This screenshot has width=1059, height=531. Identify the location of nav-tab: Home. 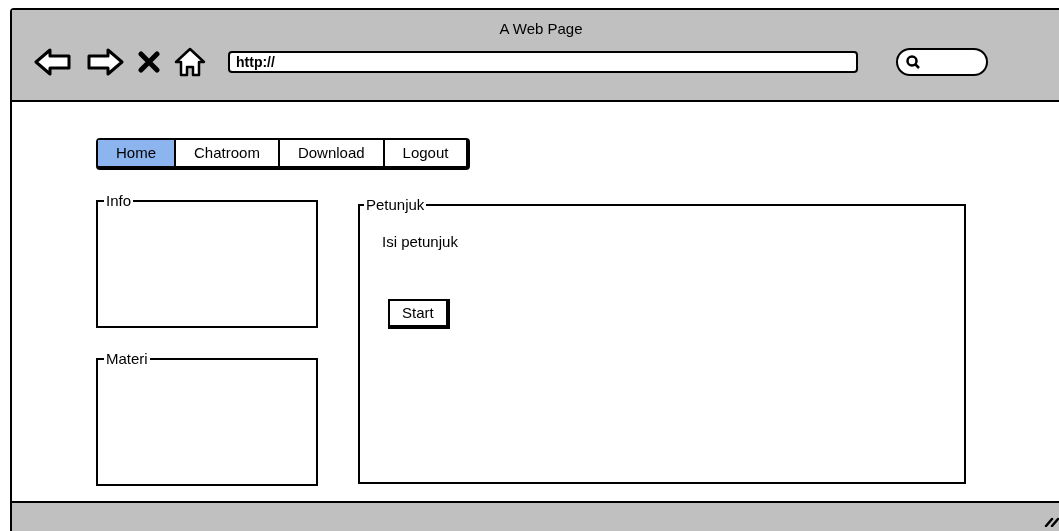
(136, 153).